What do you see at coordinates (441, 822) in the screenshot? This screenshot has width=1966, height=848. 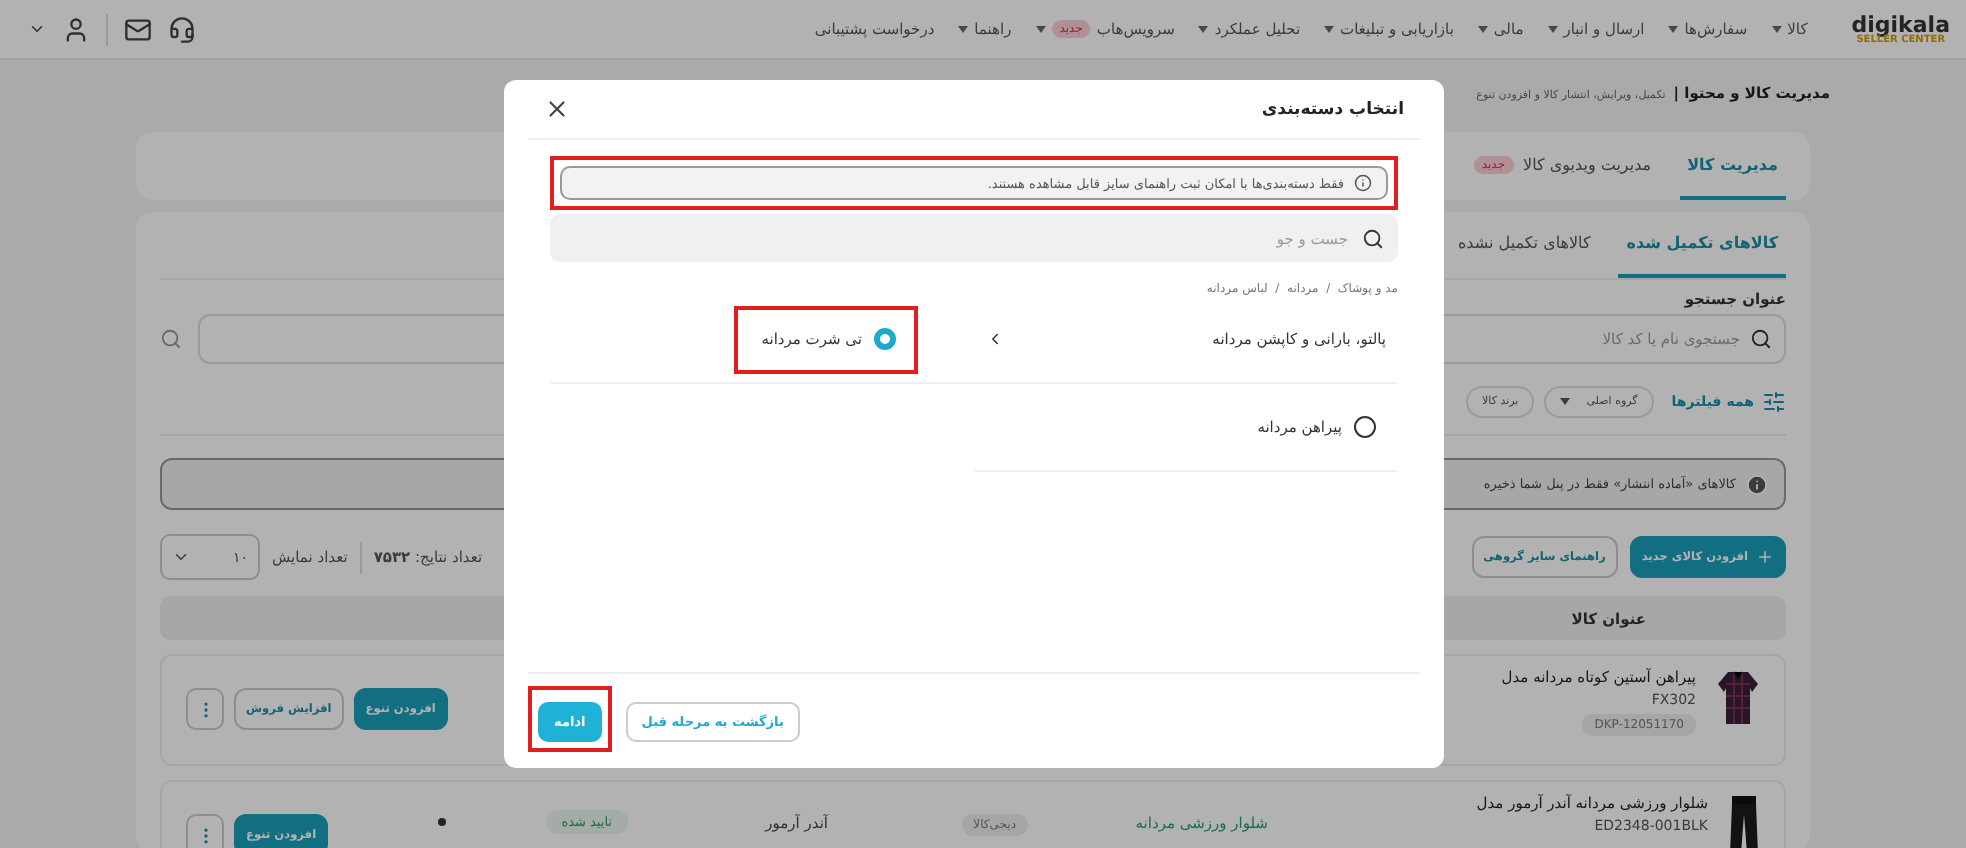 I see `dot-icon` at bounding box center [441, 822].